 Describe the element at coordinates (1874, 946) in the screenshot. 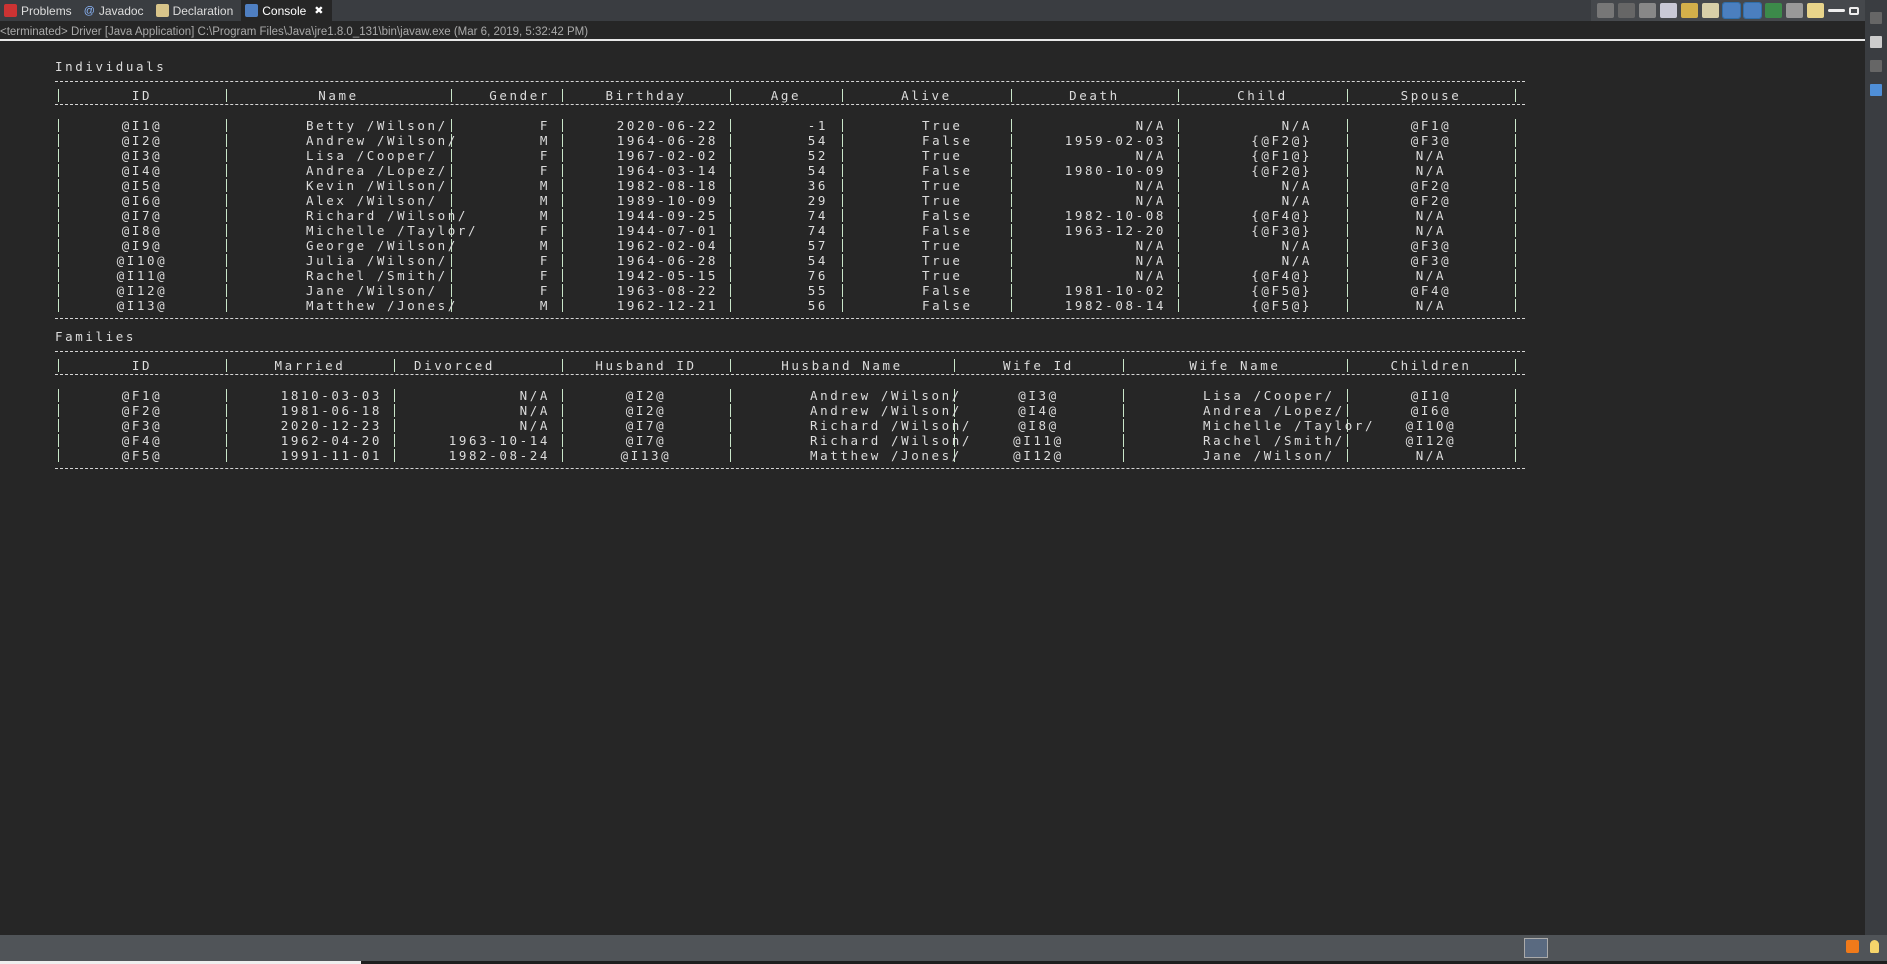

I see `tip-lightbulb-icon` at that location.